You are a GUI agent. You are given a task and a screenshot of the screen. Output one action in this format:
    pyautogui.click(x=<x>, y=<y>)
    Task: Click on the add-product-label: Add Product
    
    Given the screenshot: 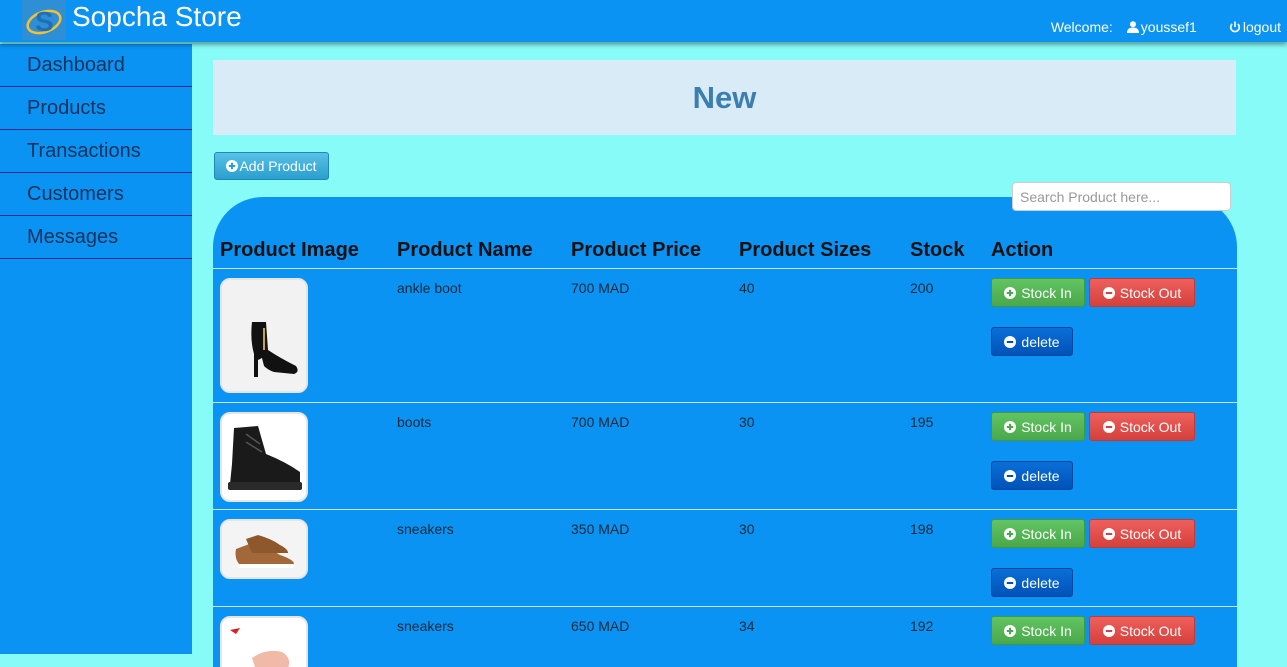 What is the action you would take?
    pyautogui.click(x=278, y=166)
    